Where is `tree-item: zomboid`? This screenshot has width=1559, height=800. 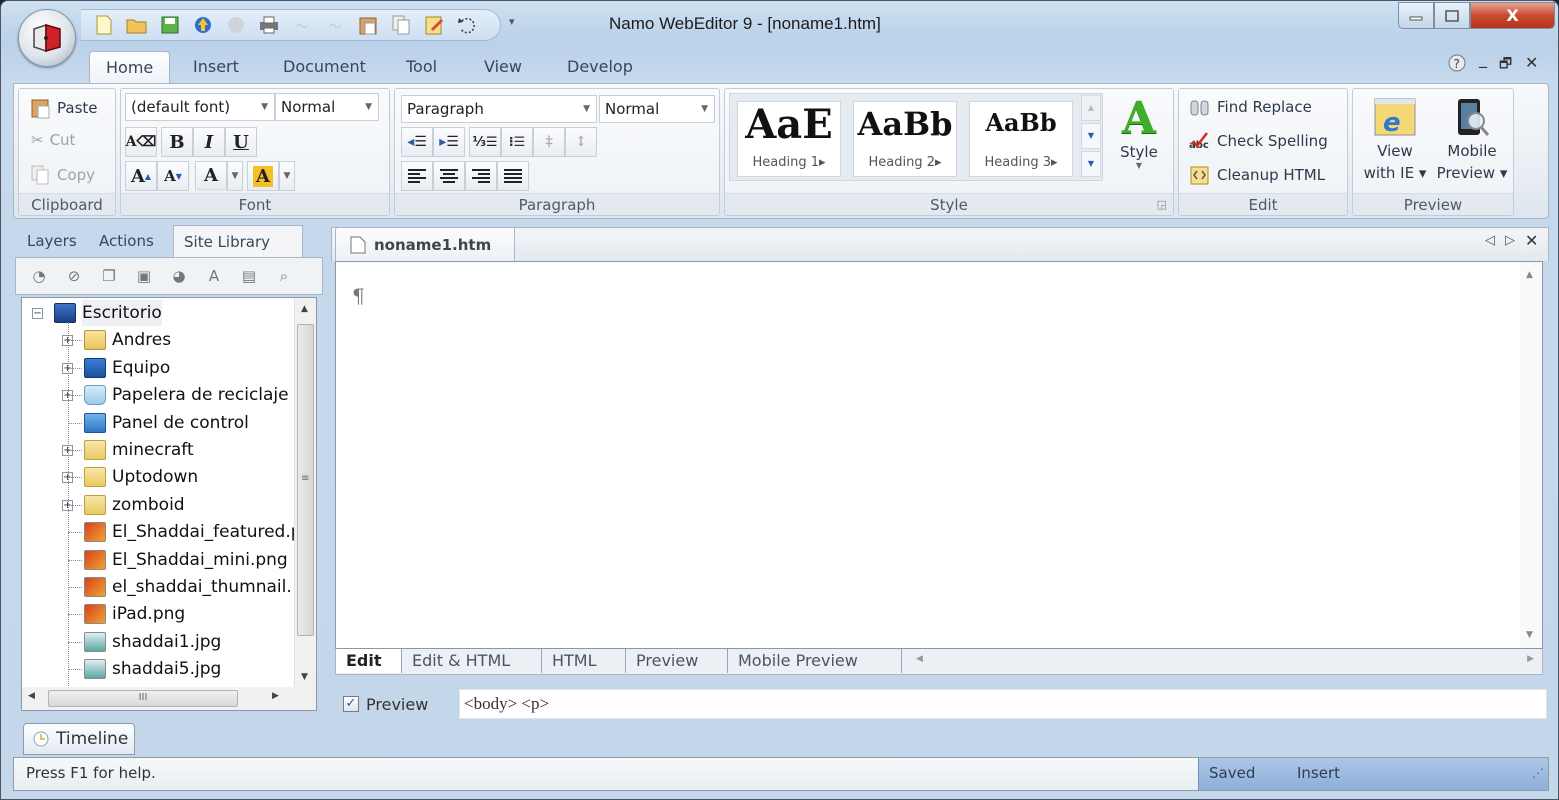 tree-item: zomboid is located at coordinates (134, 505).